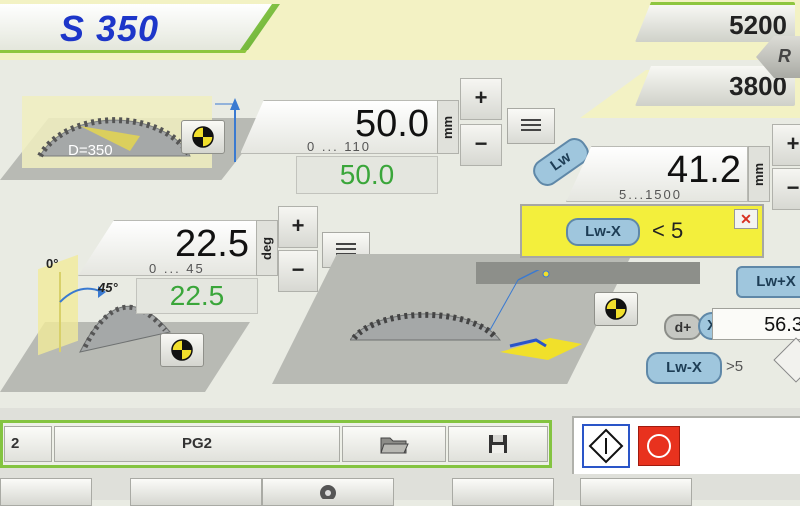  I want to click on length-home-button, so click(616, 309).